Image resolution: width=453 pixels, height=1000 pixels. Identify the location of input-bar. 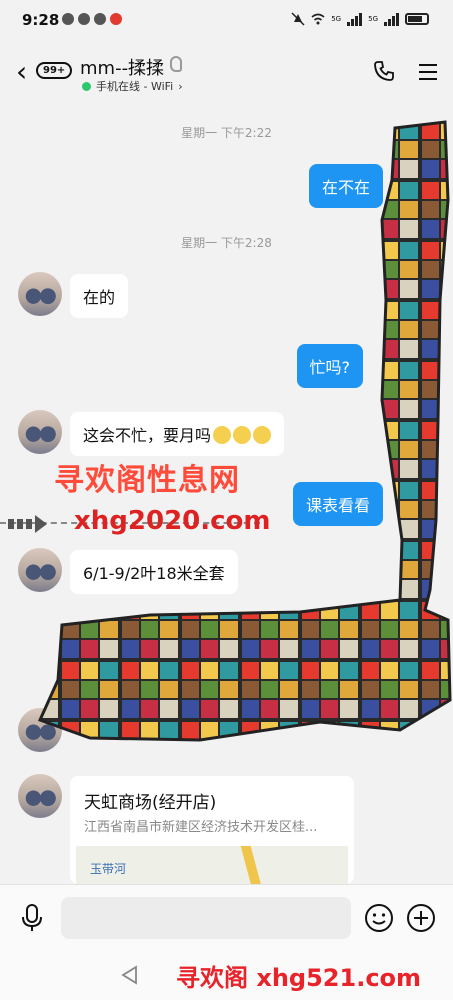
(226, 917).